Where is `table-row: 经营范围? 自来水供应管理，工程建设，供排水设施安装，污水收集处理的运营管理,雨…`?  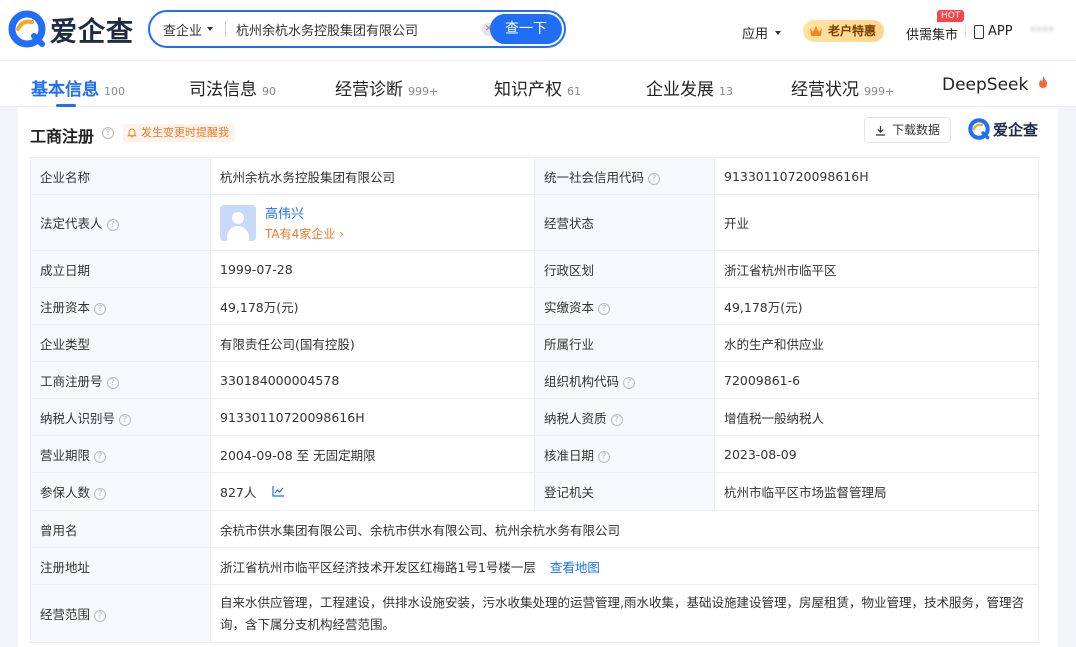
table-row: 经营范围? 自来水供应管理，工程建设，供排水设施安装，污水收集处理的运营管理,雨… is located at coordinates (534, 613).